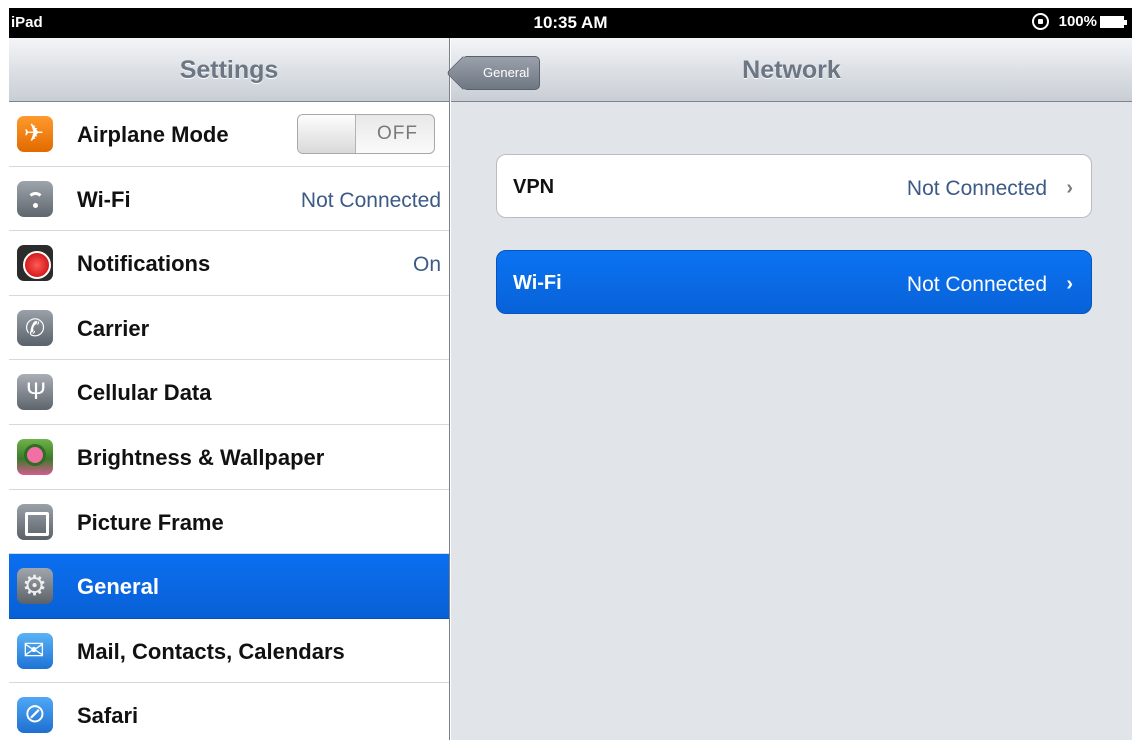 This screenshot has width=1132, height=740. I want to click on settings-item-notifications: Notifications On, so click(229, 263).